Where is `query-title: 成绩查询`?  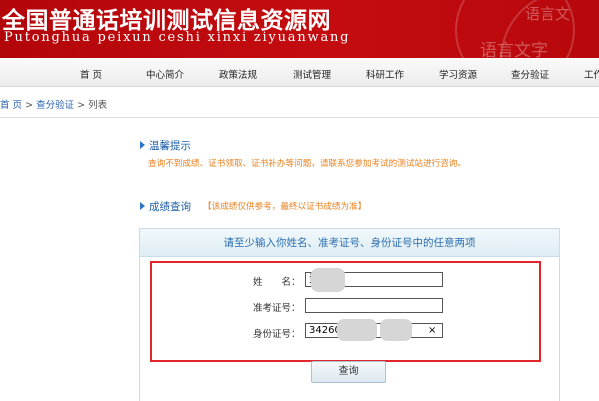 query-title: 成绩查询 is located at coordinates (170, 207).